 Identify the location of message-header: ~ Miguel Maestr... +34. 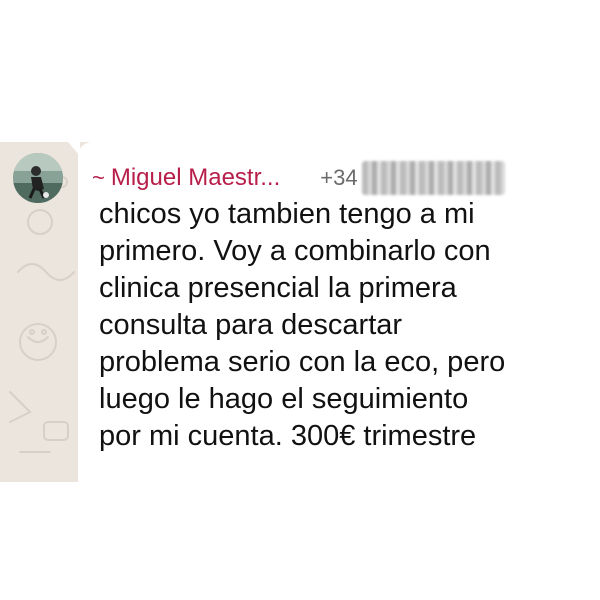
(342, 178).